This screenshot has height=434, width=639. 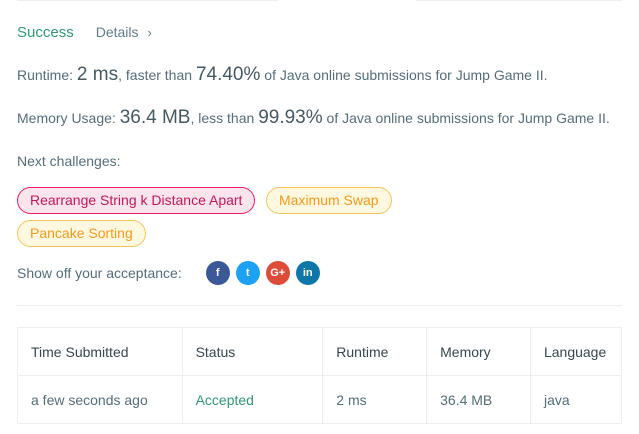 I want to click on details-label: Details, so click(x=117, y=32).